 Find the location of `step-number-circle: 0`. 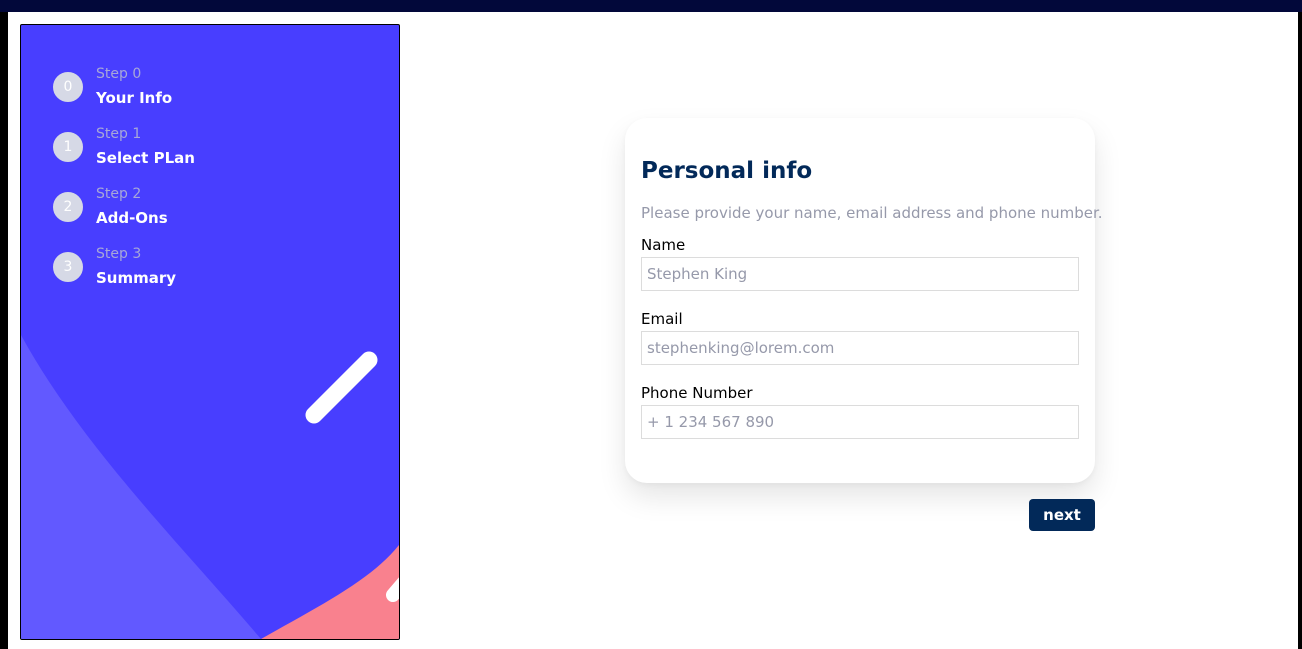

step-number-circle: 0 is located at coordinates (68, 86).